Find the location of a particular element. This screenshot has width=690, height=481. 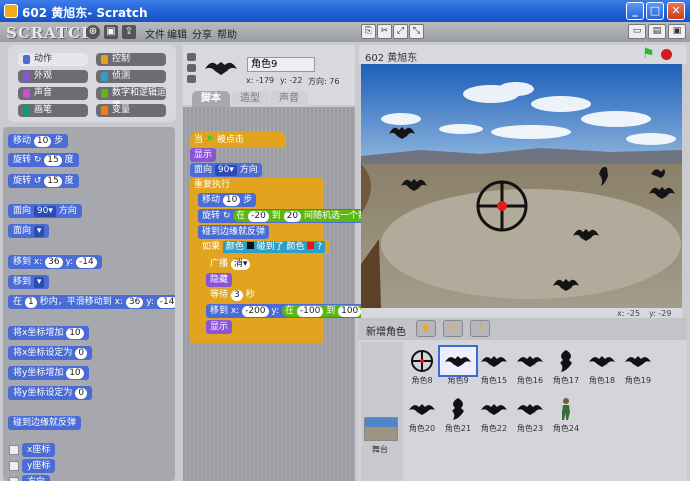

sprite-tile-21: 角色21 is located at coordinates (458, 414).